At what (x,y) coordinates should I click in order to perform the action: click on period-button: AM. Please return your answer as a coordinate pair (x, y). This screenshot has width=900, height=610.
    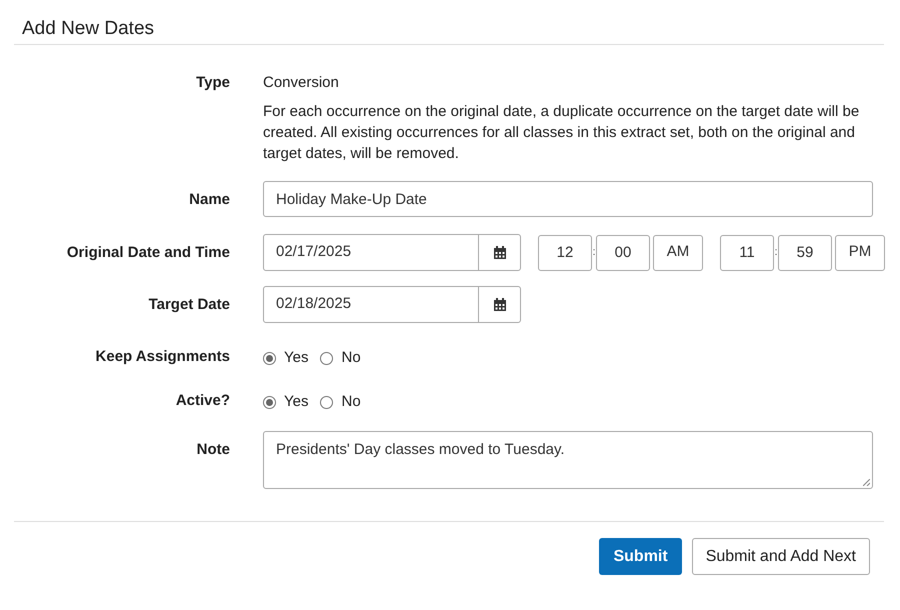
    Looking at the image, I should click on (678, 252).